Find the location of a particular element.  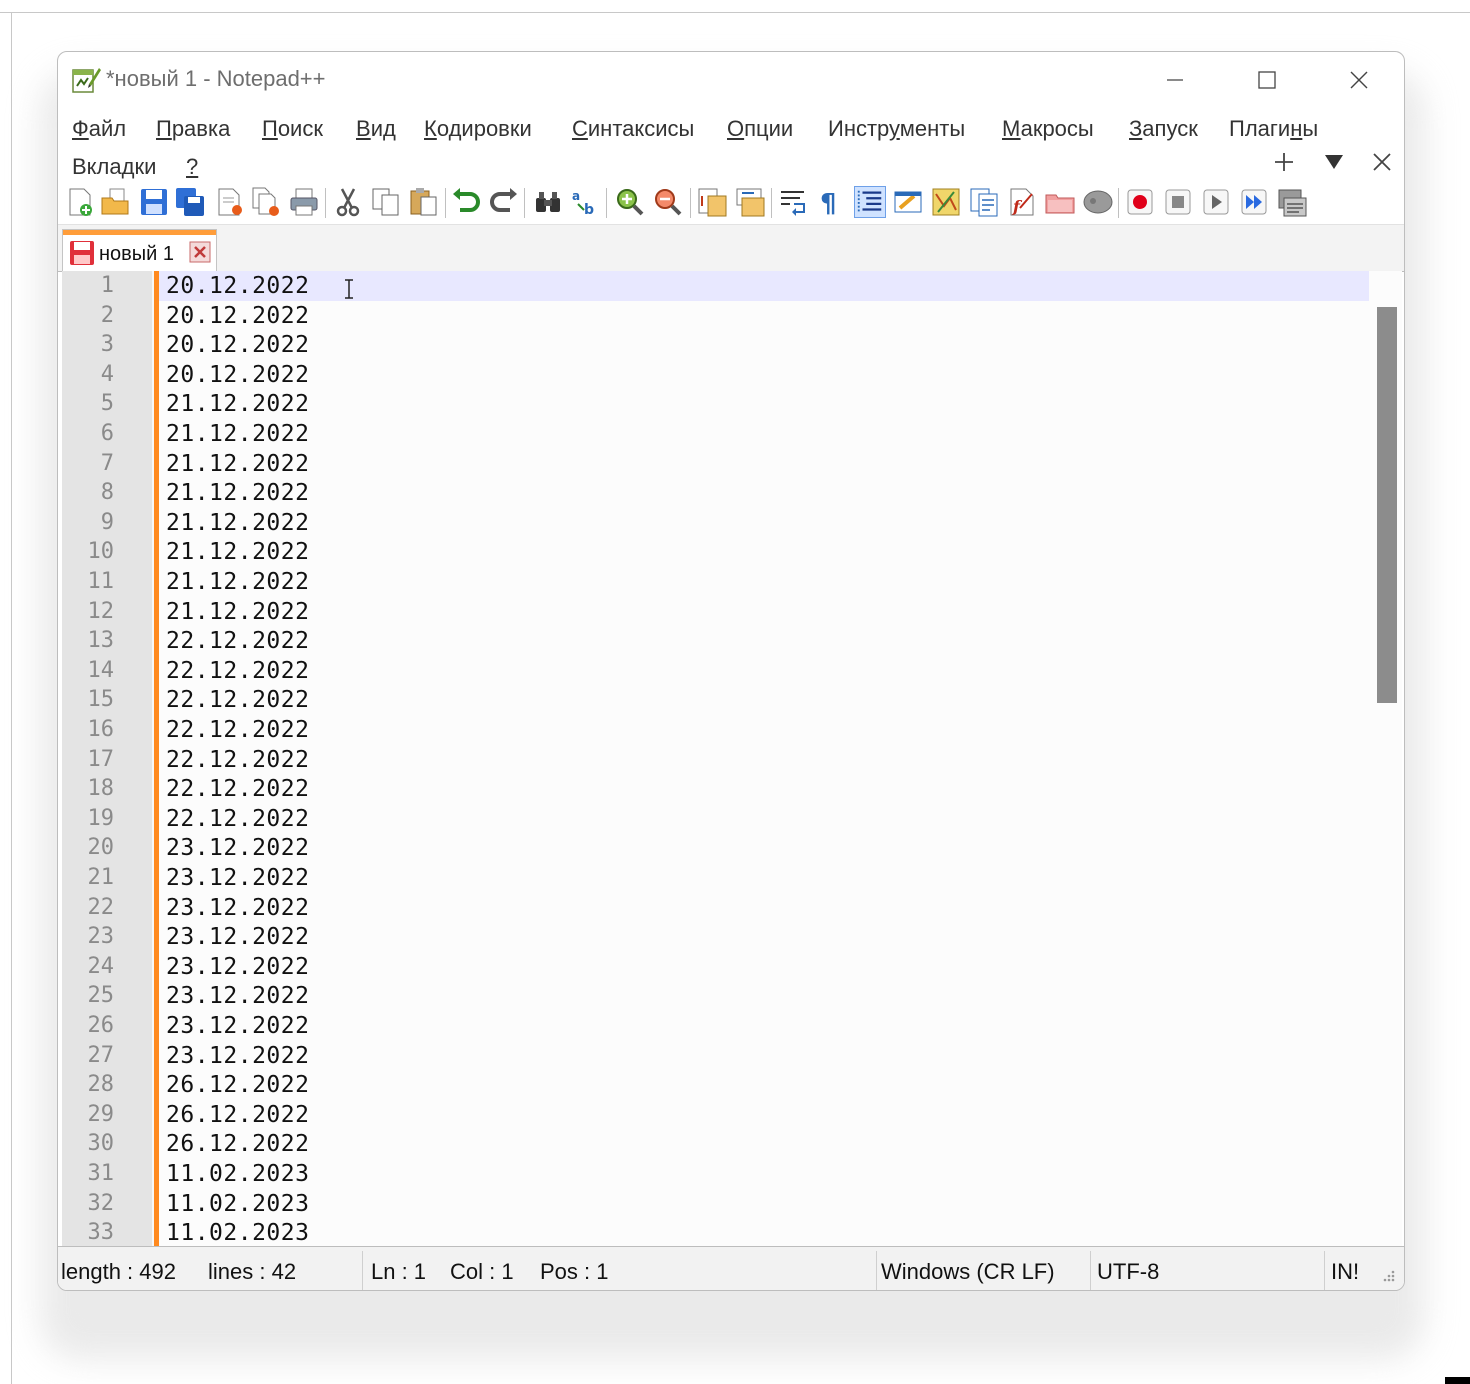

save-macro-icon is located at coordinates (1292, 202).